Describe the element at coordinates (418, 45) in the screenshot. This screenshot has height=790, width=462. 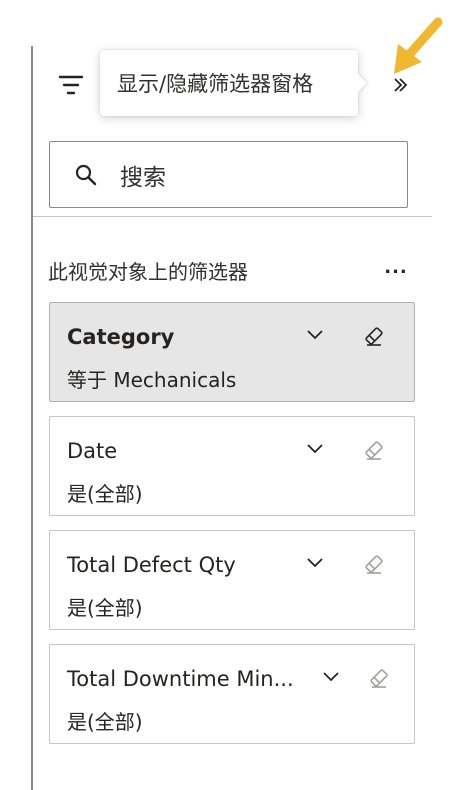
I see `annotation-arrow-icon` at that location.